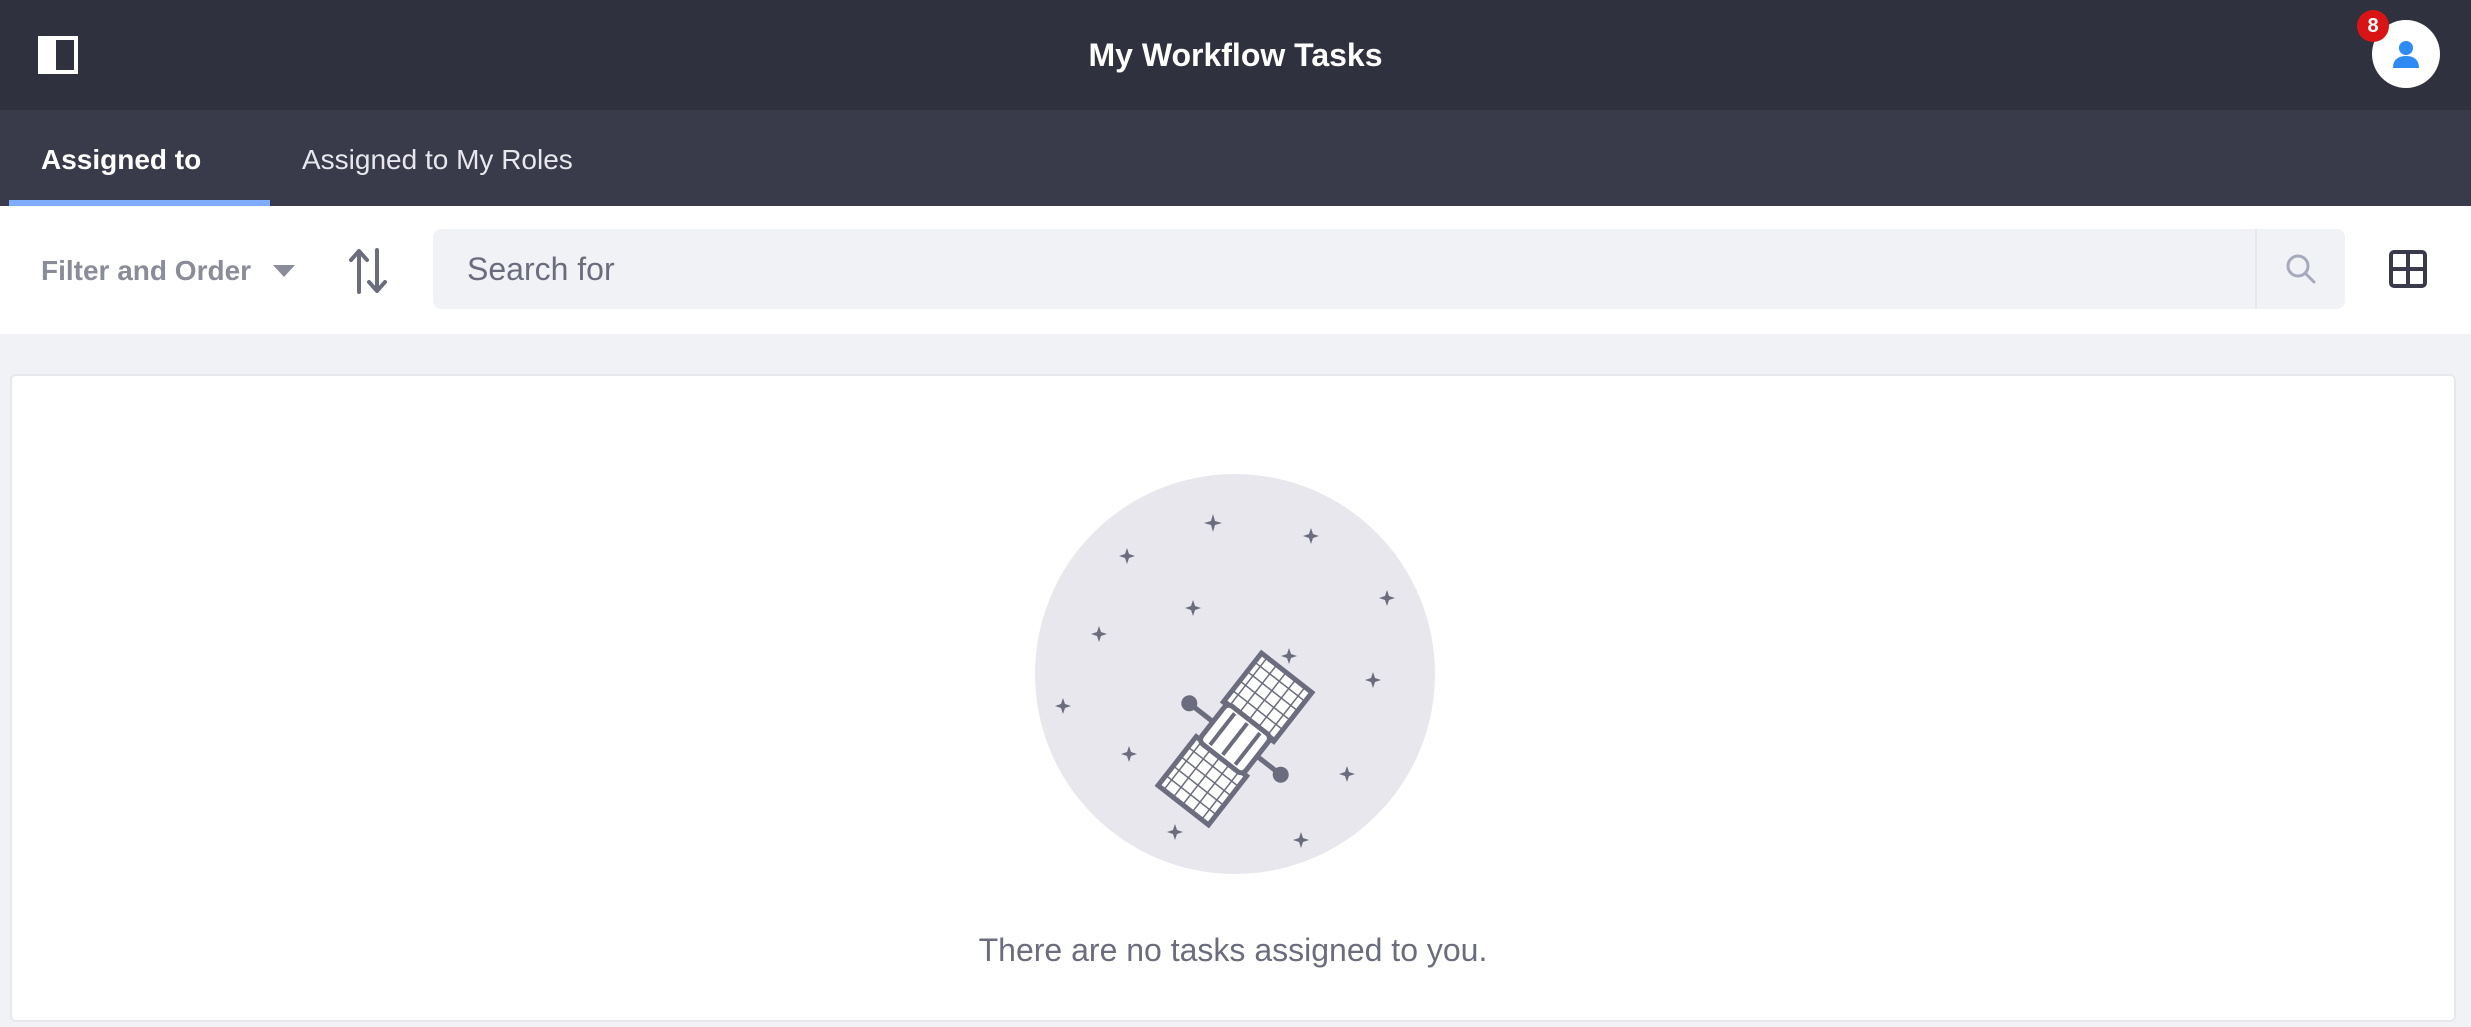  What do you see at coordinates (1343, 269) in the screenshot?
I see `search-input` at bounding box center [1343, 269].